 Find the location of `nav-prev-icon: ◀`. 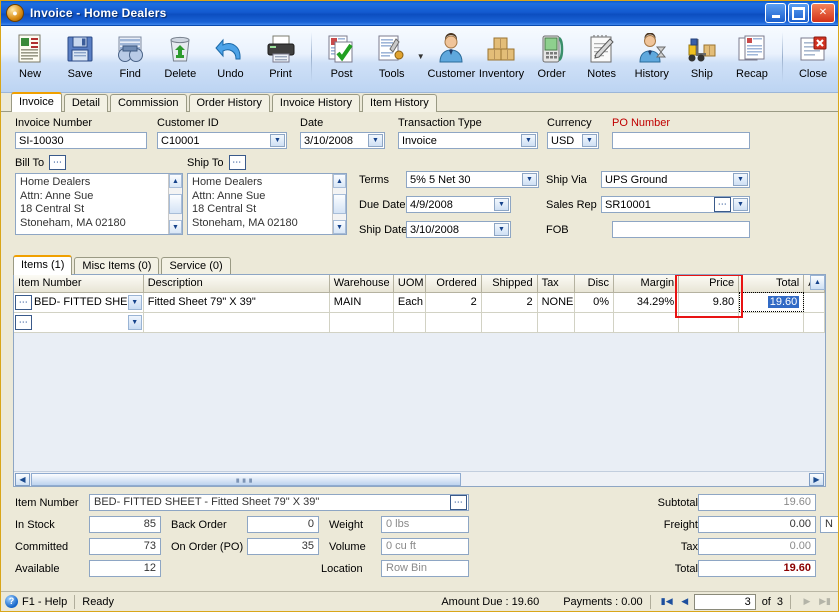

nav-prev-icon: ◀ is located at coordinates (685, 601).